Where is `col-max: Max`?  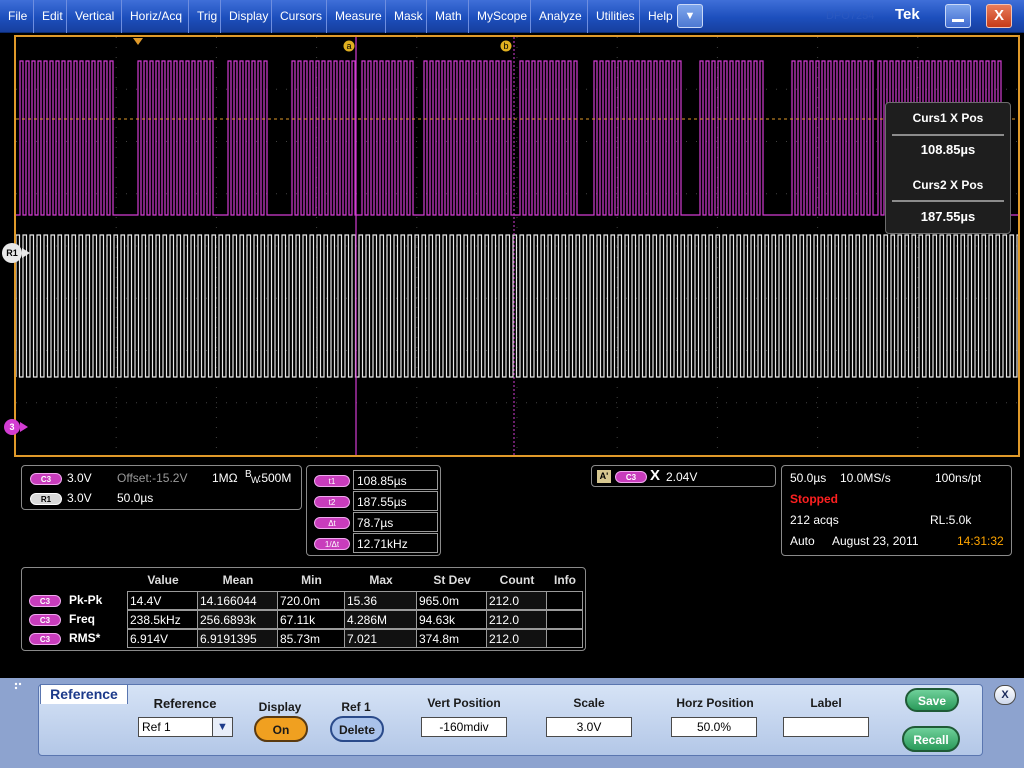
col-max: Max is located at coordinates (381, 580).